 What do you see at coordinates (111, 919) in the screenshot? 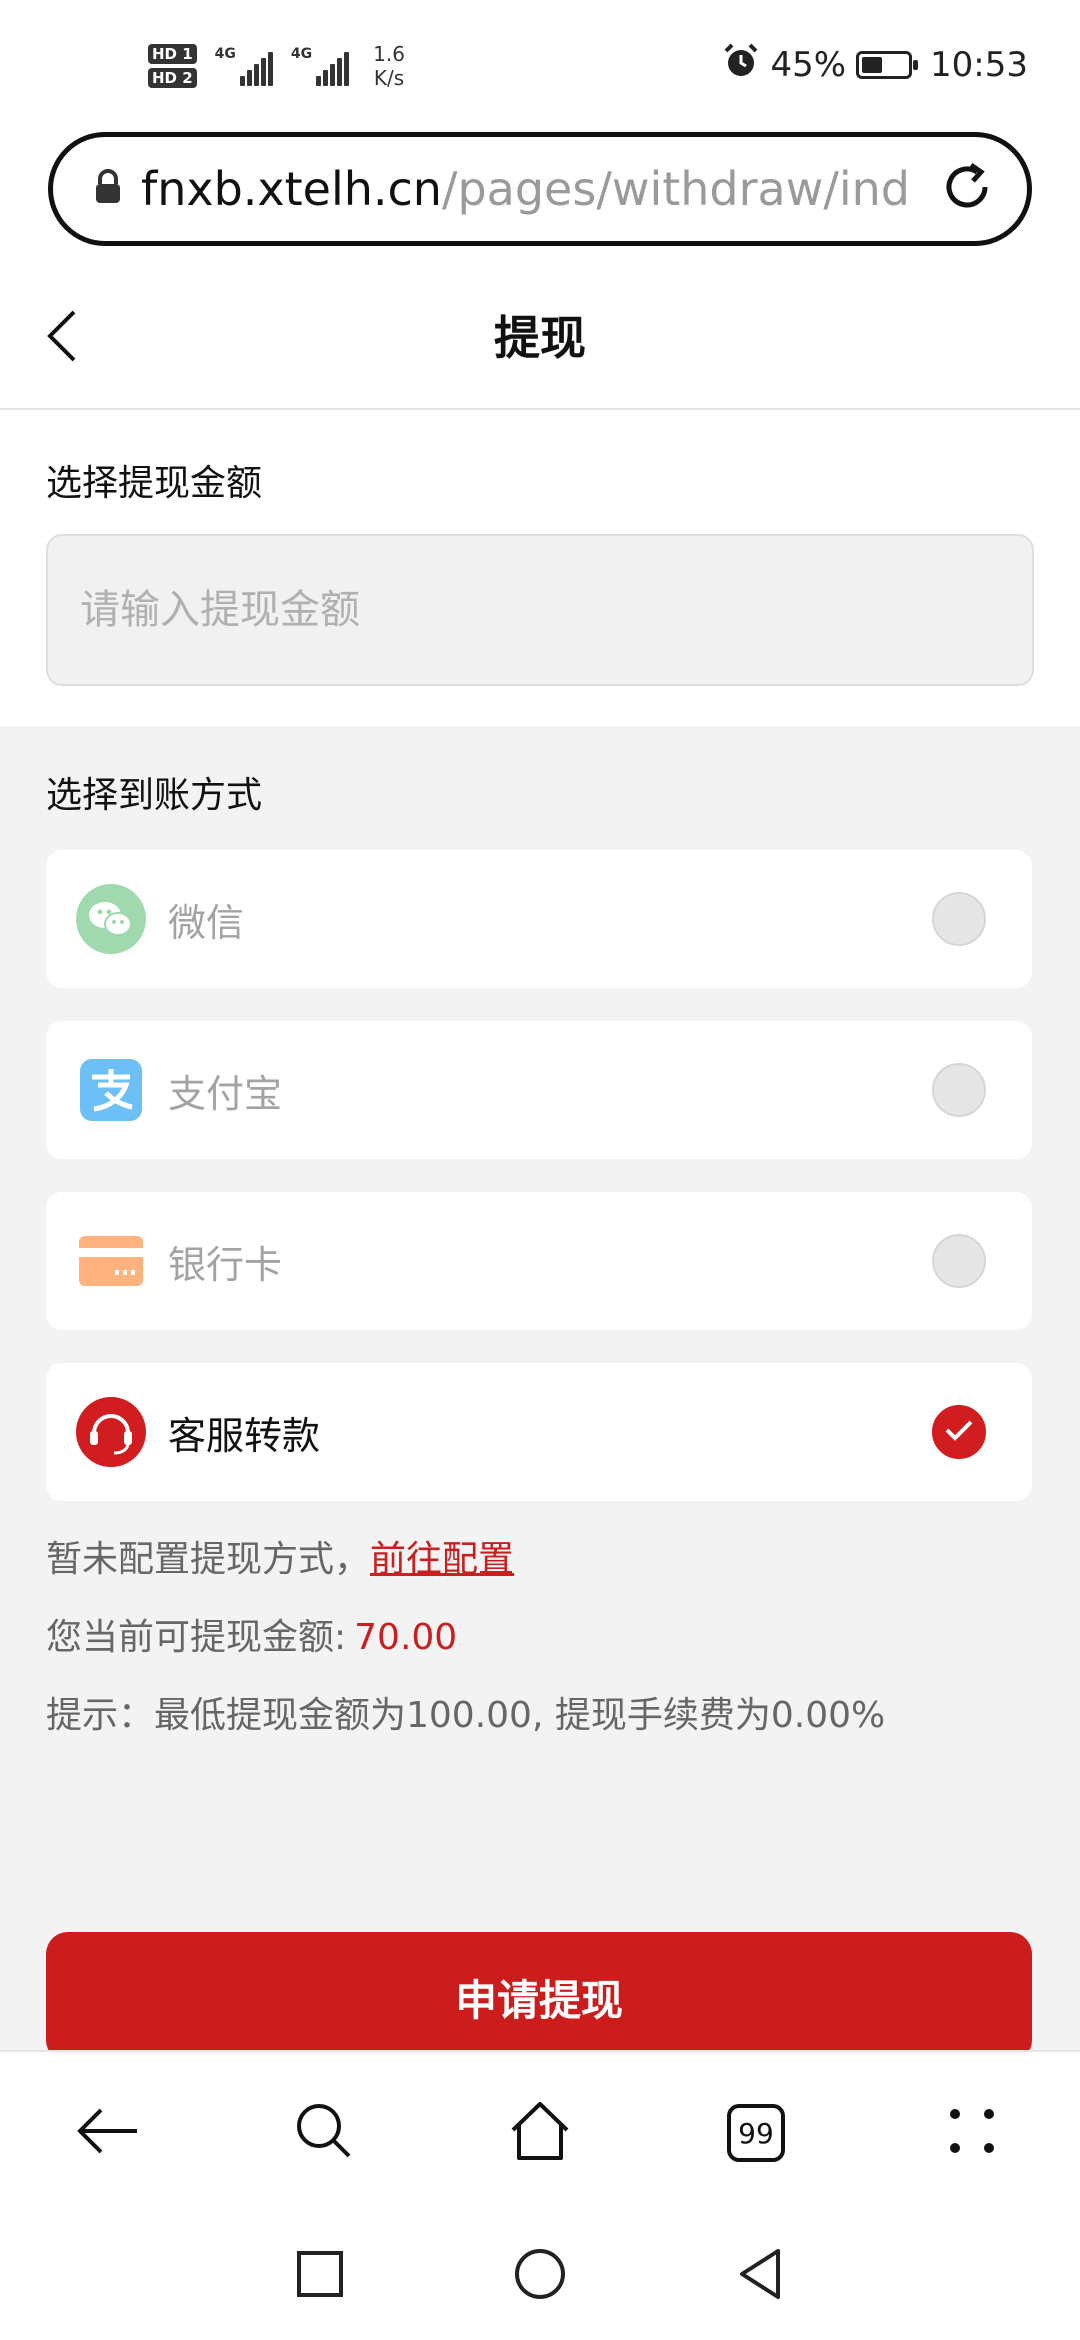
I see `wechat-icon` at bounding box center [111, 919].